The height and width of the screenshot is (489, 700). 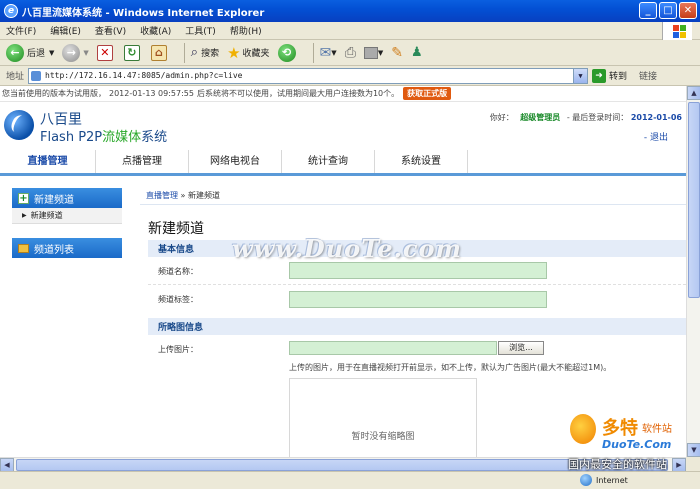 What do you see at coordinates (205, 52) in the screenshot?
I see `search-button: ⌕ 搜索` at bounding box center [205, 52].